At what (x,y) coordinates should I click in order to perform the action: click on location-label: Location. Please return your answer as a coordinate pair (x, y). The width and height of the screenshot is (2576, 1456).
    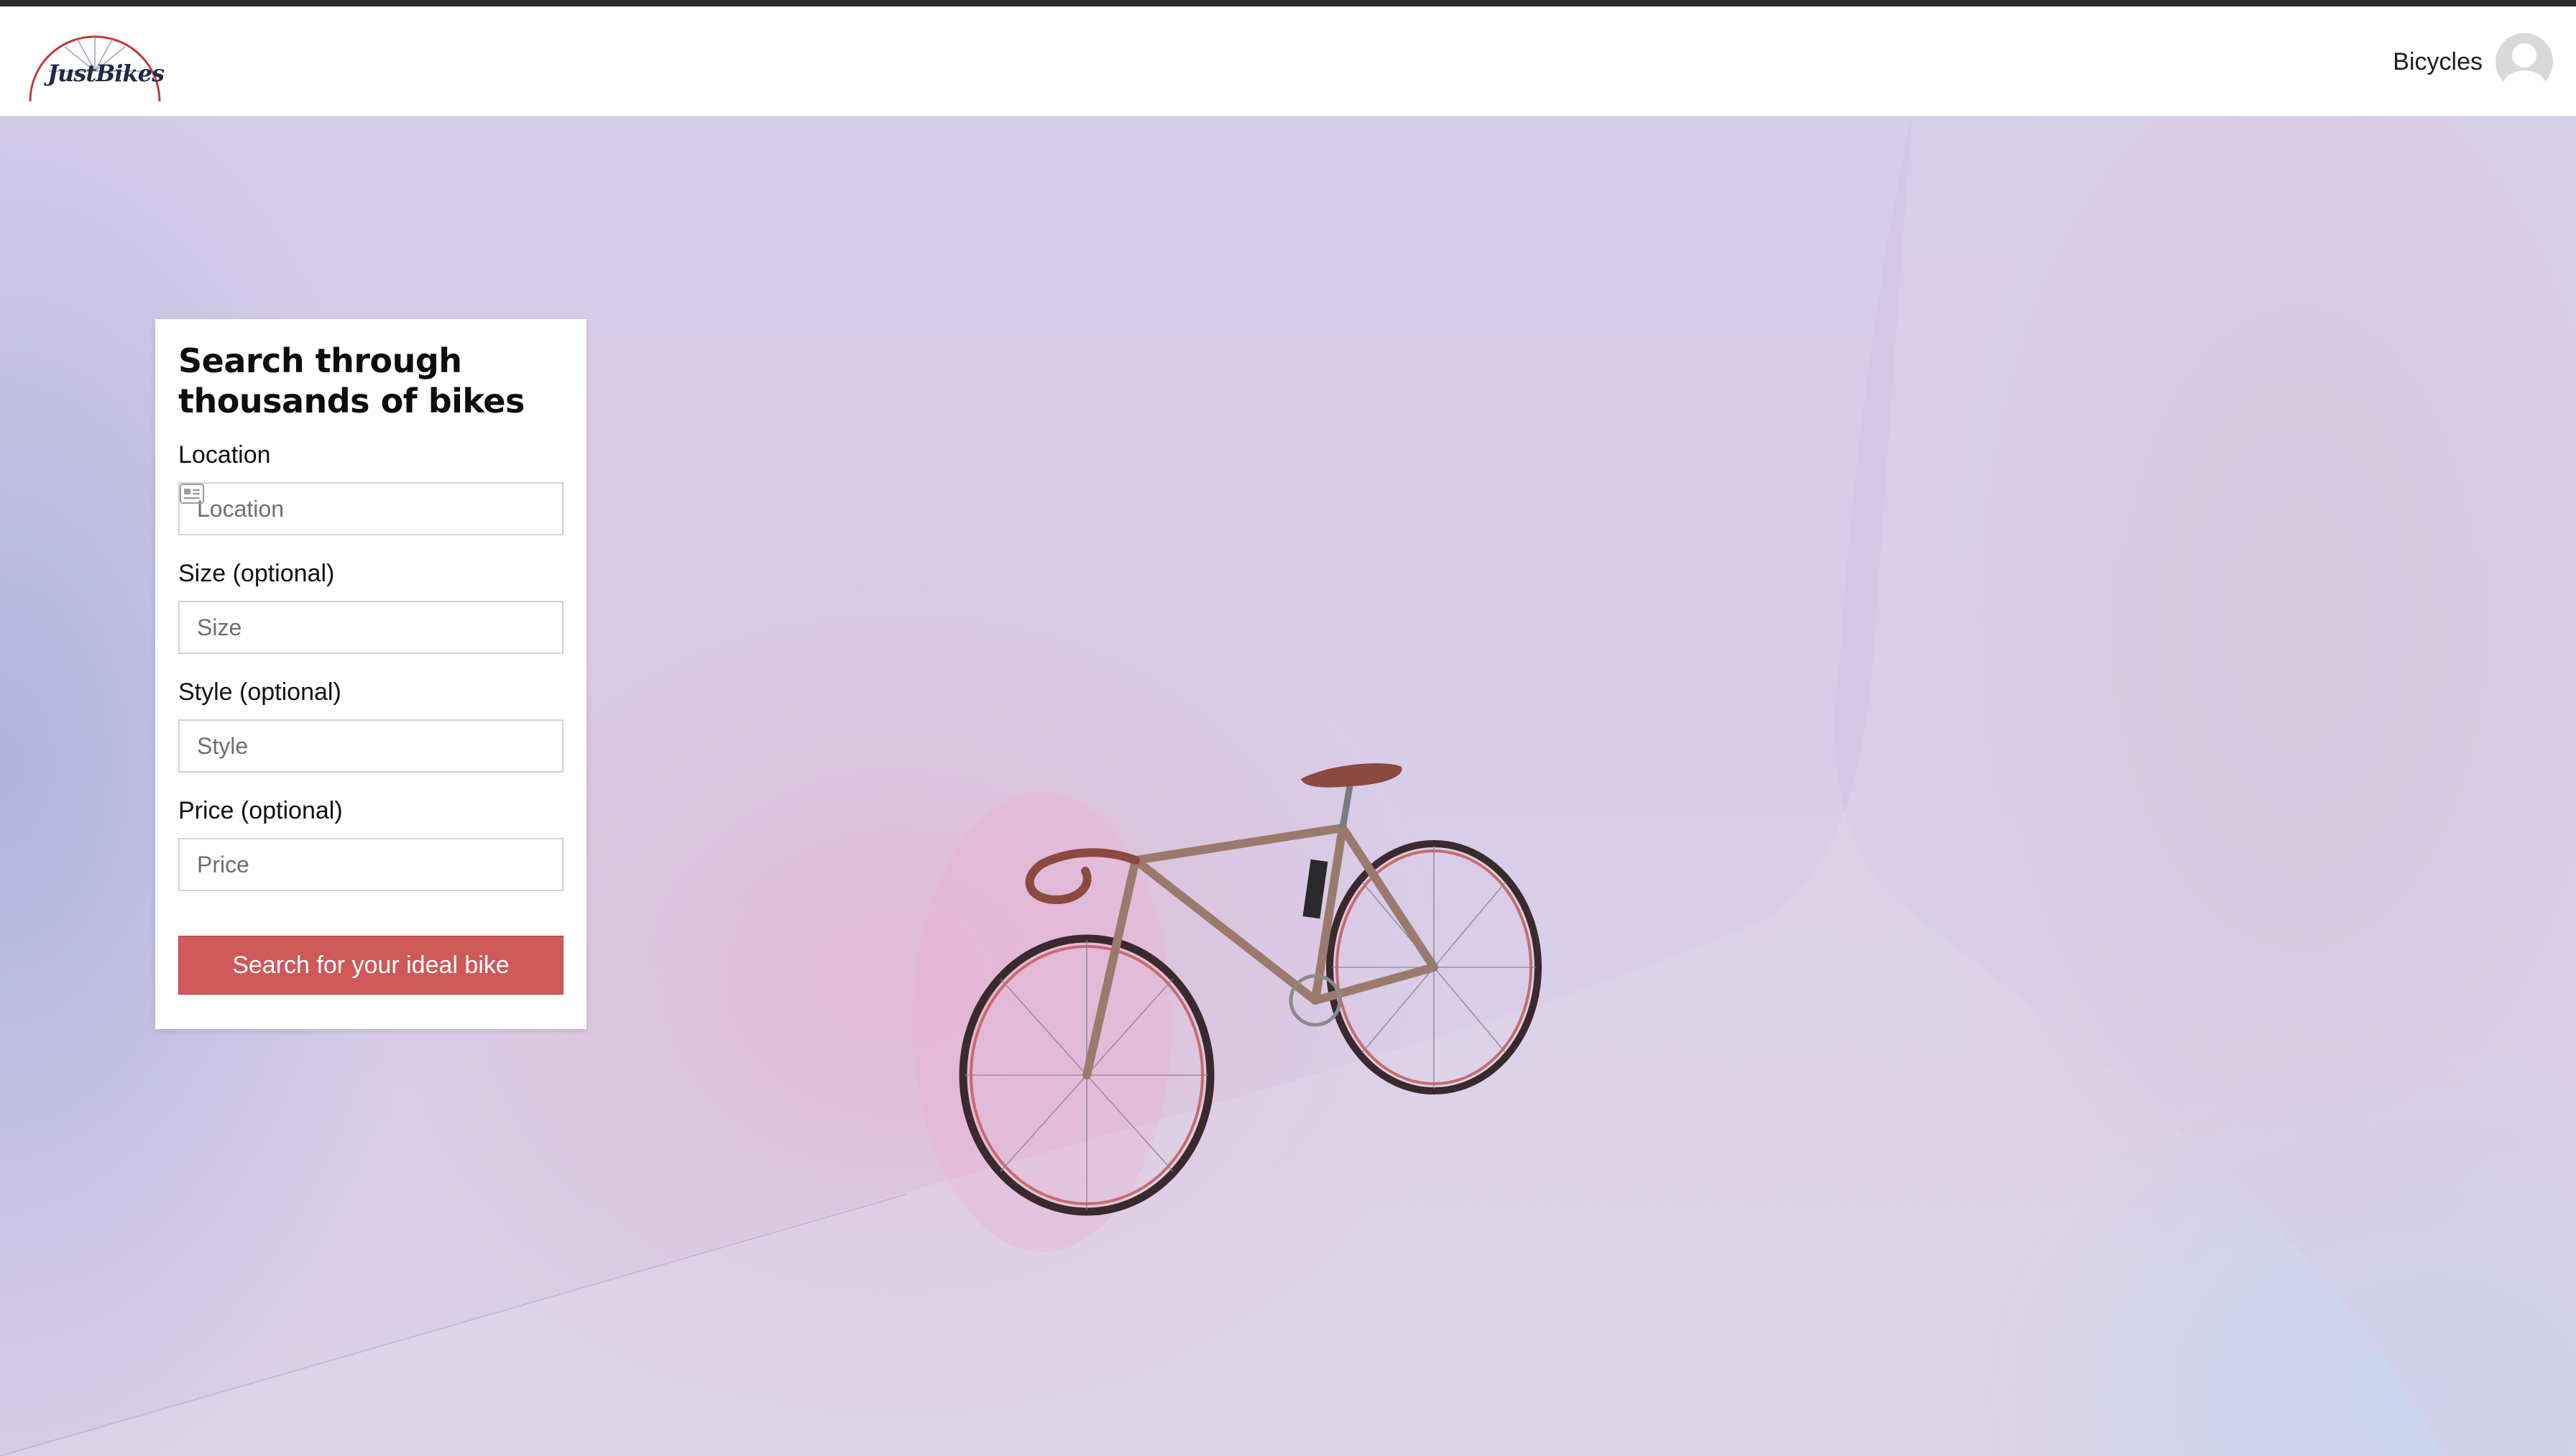
    Looking at the image, I should click on (224, 455).